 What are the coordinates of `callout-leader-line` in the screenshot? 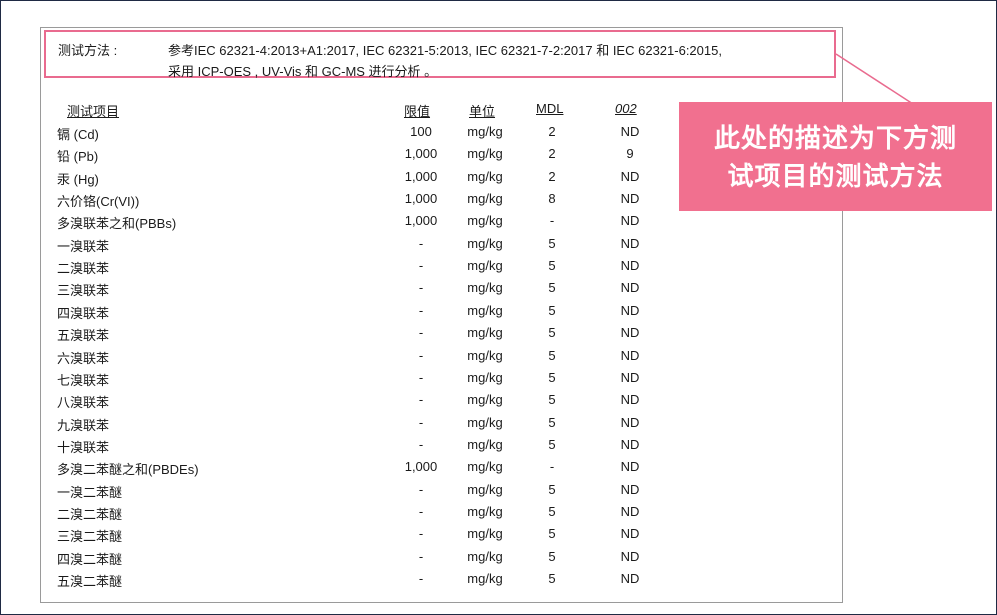 It's located at (874, 79).